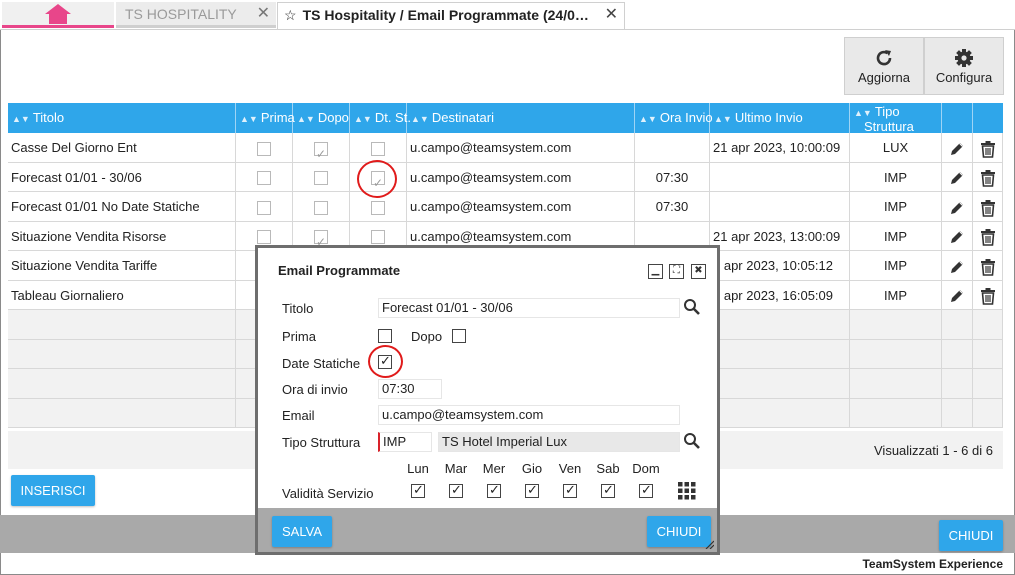 The image size is (1015, 575). I want to click on refresh-button: Aggiorna, so click(884, 66).